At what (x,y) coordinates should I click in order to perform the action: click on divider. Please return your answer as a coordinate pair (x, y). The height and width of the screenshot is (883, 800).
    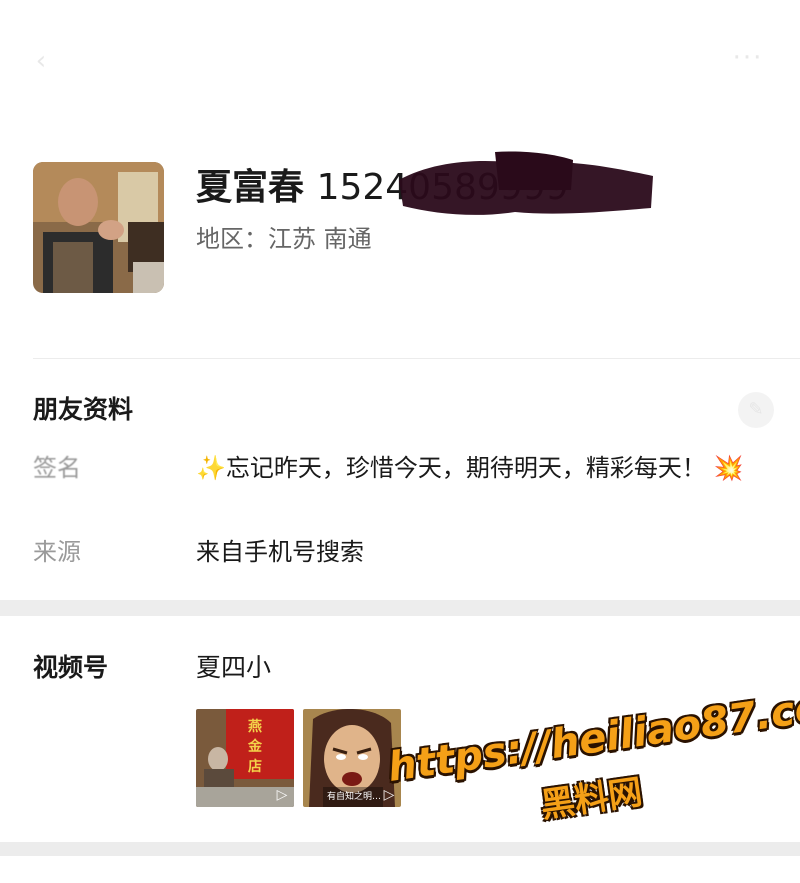
    Looking at the image, I should click on (416, 358).